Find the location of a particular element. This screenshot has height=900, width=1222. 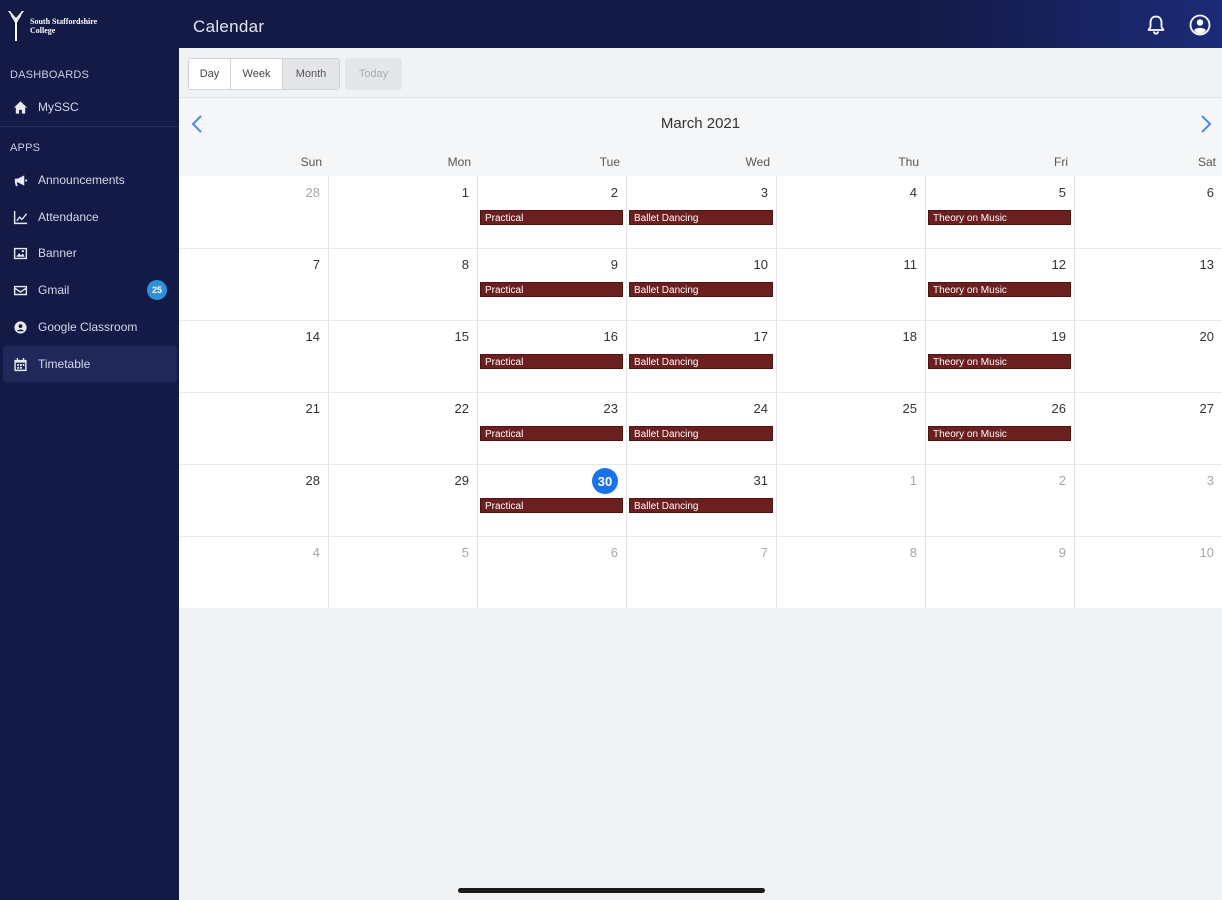

sidebar-item-label: Announcements is located at coordinates (81, 180).